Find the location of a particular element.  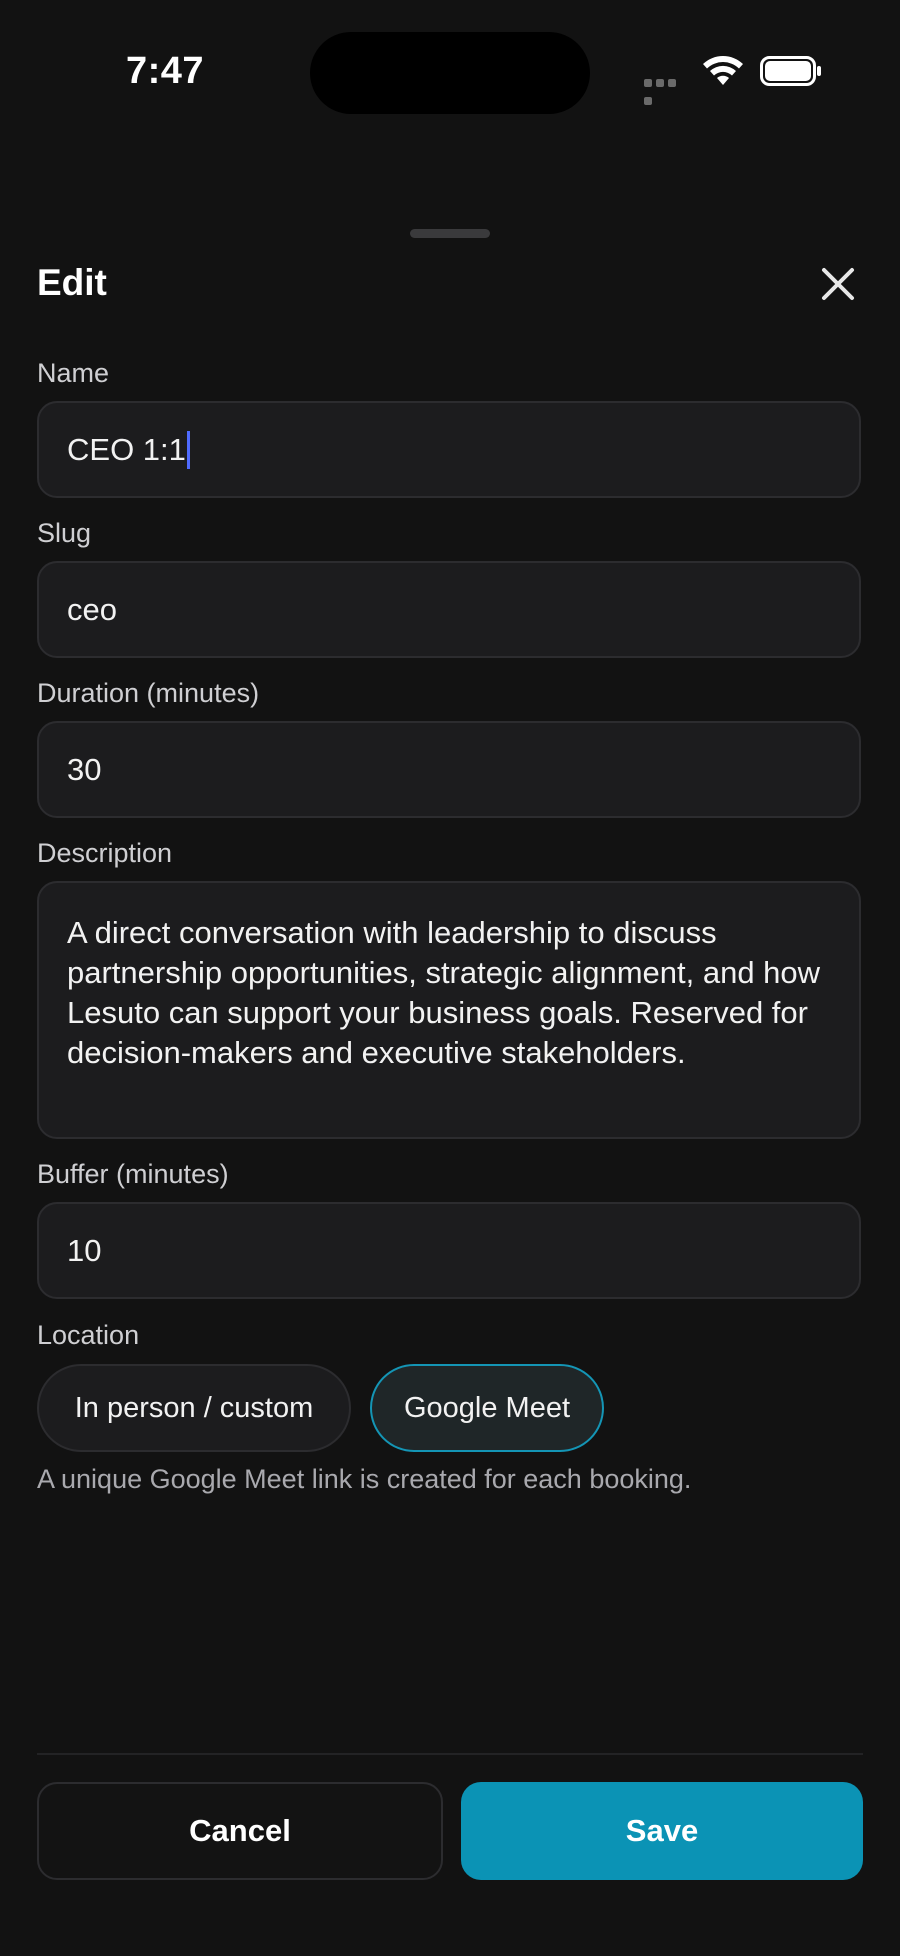

slug-value: ceo is located at coordinates (92, 609).